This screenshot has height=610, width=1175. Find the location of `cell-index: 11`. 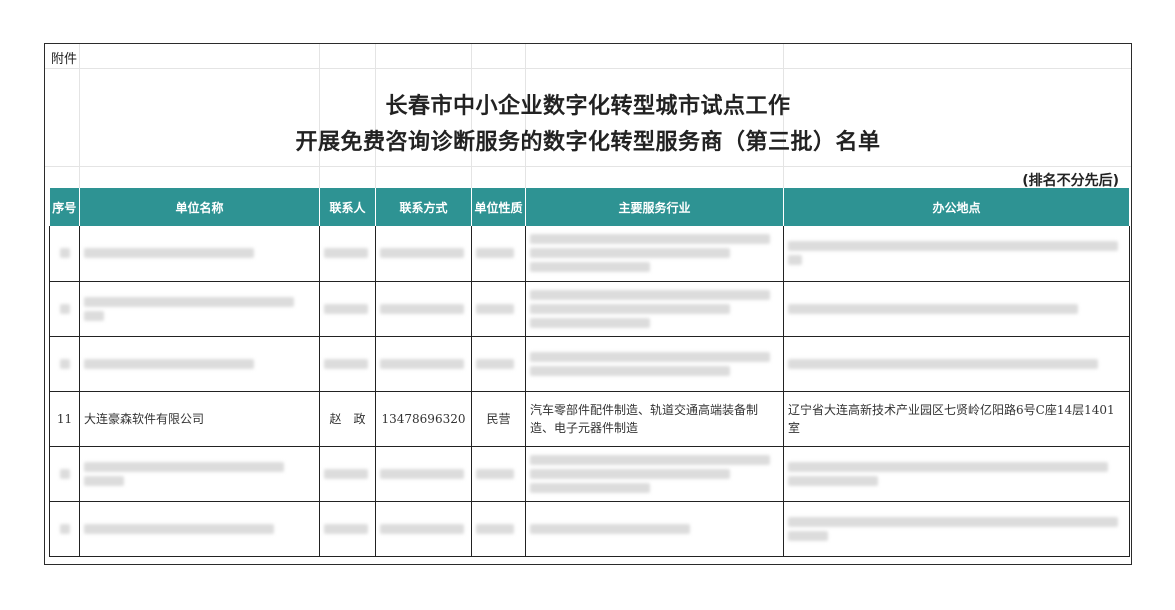

cell-index: 11 is located at coordinates (64, 419).